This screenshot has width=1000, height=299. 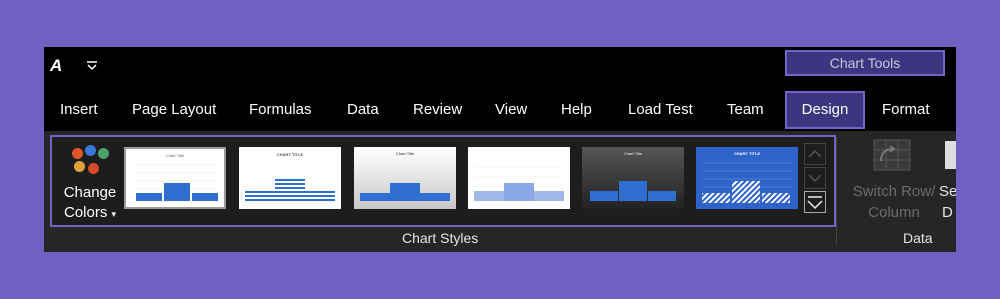 I want to click on tab-insert: Insert, so click(x=79, y=110).